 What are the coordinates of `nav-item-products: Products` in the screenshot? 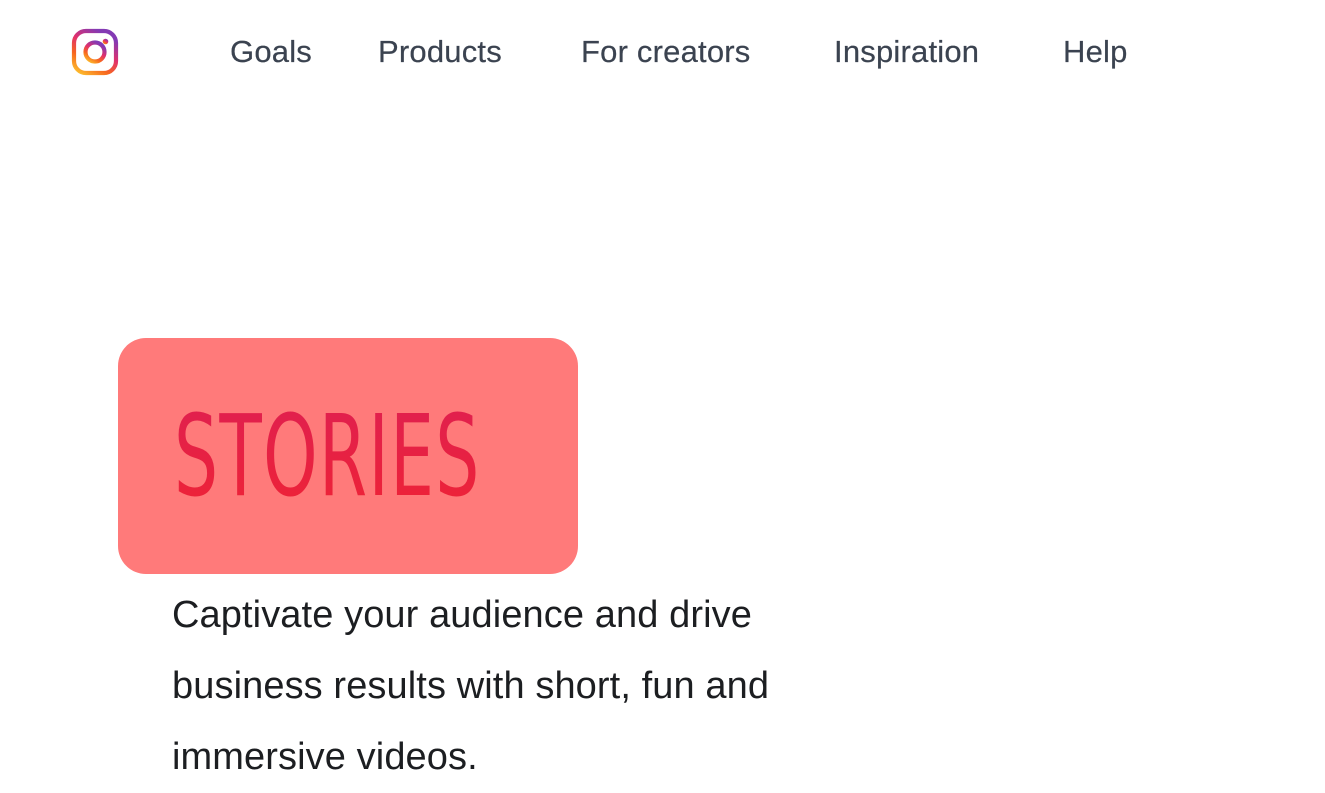 It's located at (440, 52).